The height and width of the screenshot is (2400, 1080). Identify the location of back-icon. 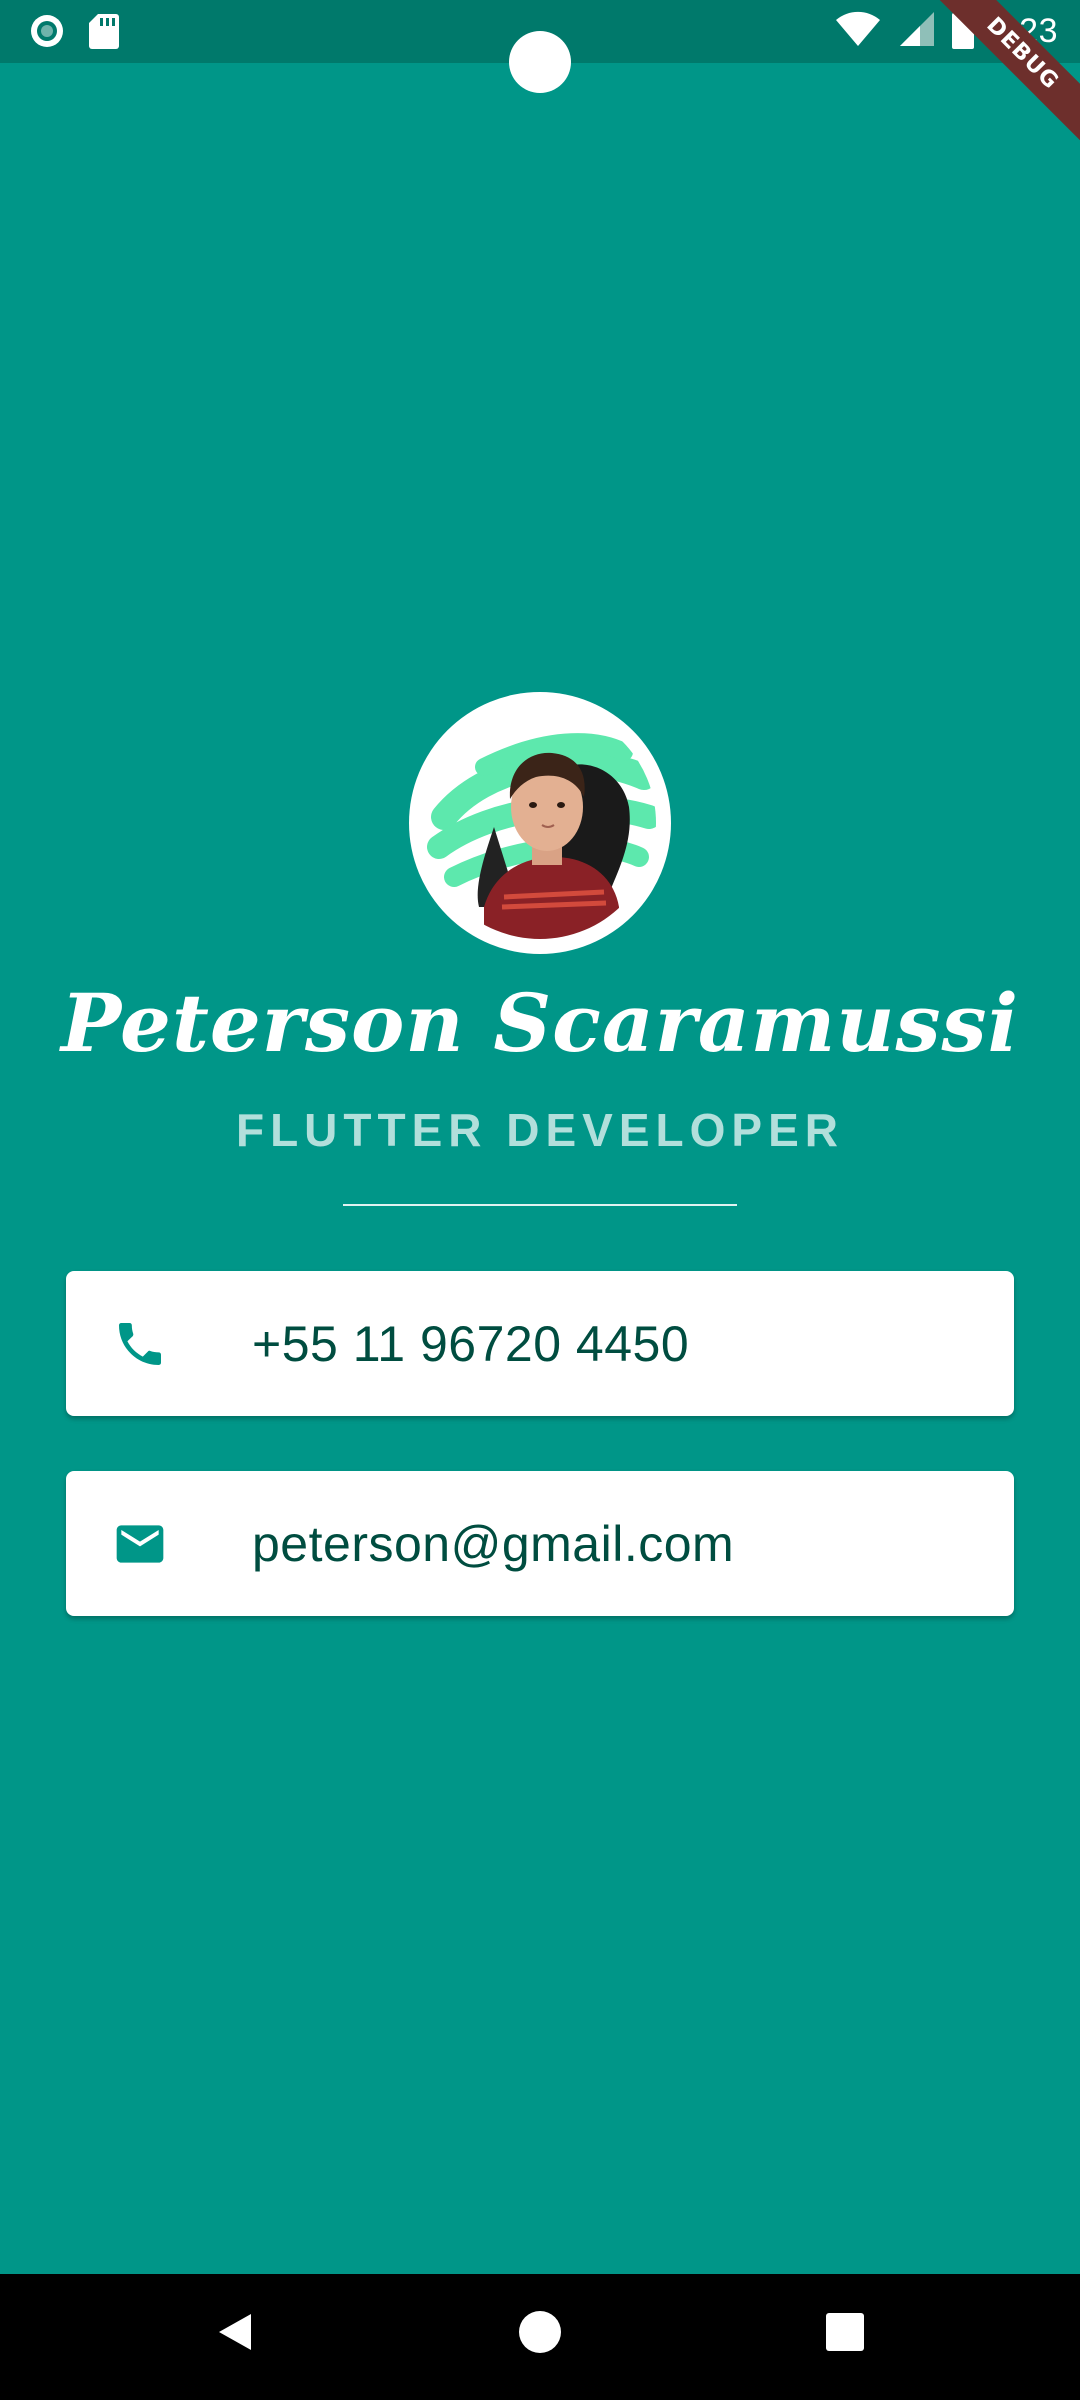
(235, 2334).